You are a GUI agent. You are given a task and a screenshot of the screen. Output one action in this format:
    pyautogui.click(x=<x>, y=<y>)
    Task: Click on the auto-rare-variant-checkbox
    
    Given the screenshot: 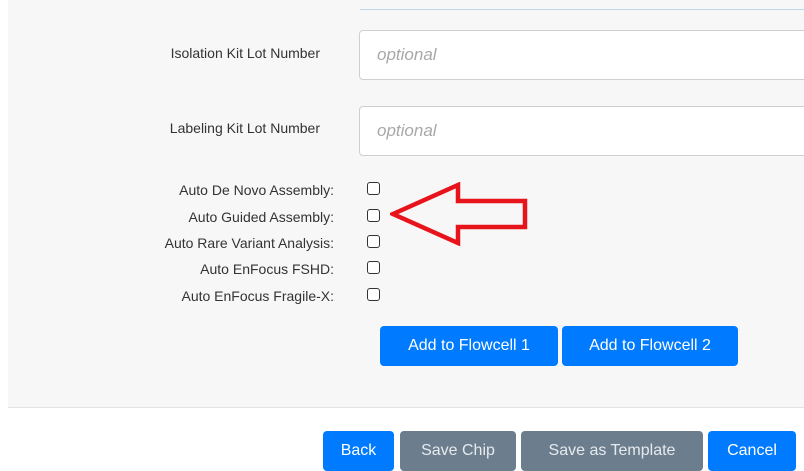 What is the action you would take?
    pyautogui.click(x=373, y=241)
    